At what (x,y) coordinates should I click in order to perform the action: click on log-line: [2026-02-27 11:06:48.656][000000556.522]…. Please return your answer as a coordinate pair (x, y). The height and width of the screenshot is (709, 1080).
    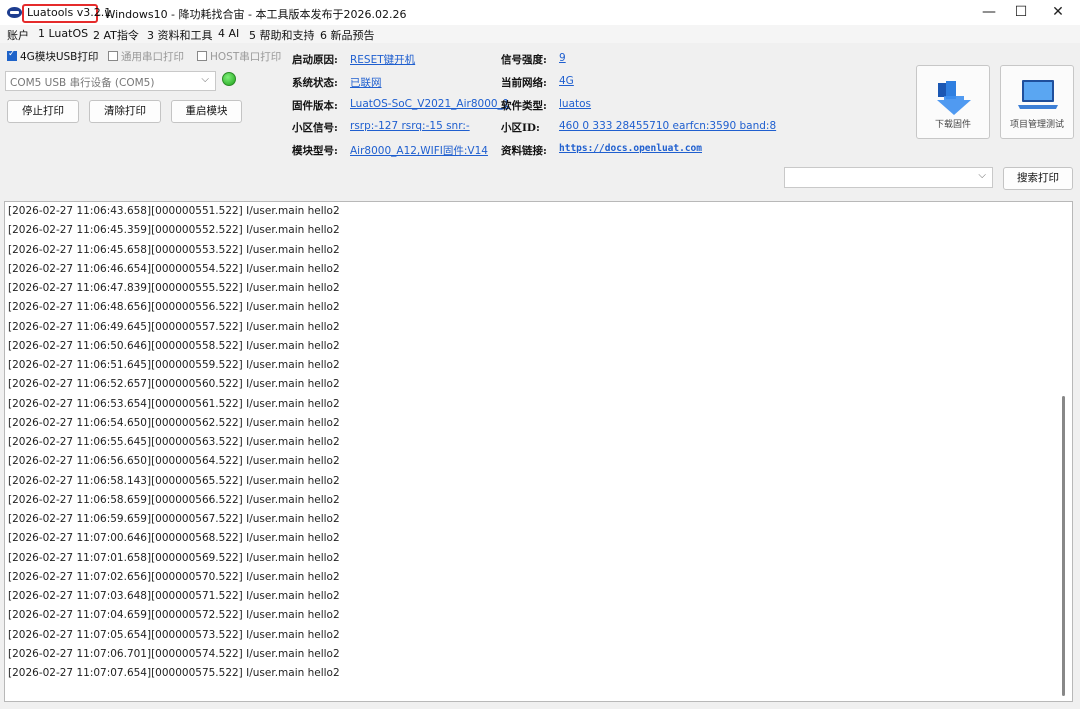
    Looking at the image, I should click on (174, 307).